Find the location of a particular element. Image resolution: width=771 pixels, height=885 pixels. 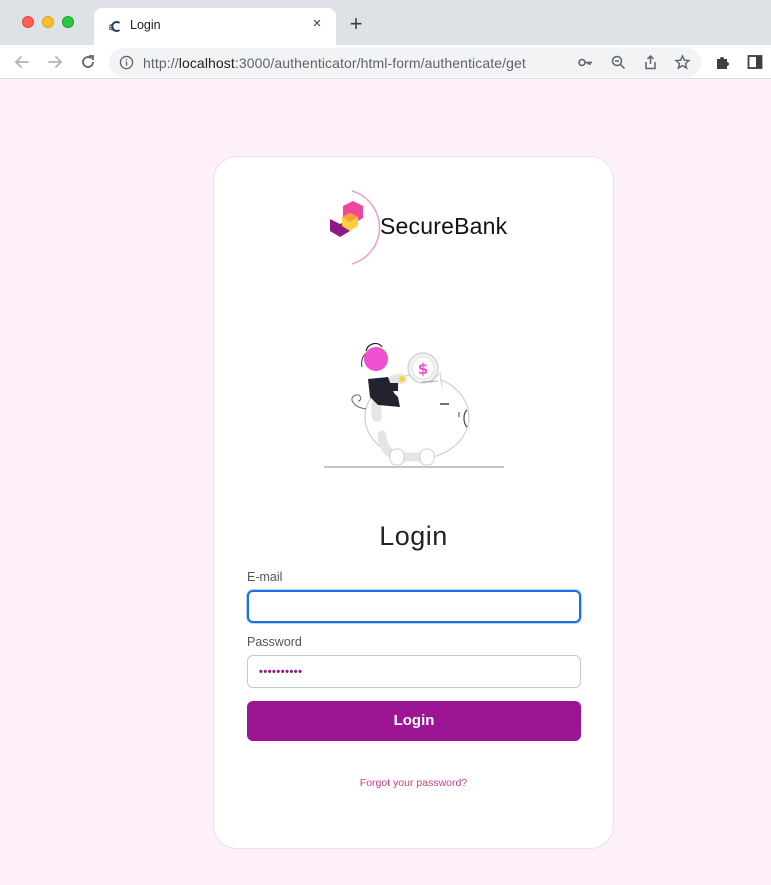

brand-name: SecureBank is located at coordinates (444, 226).